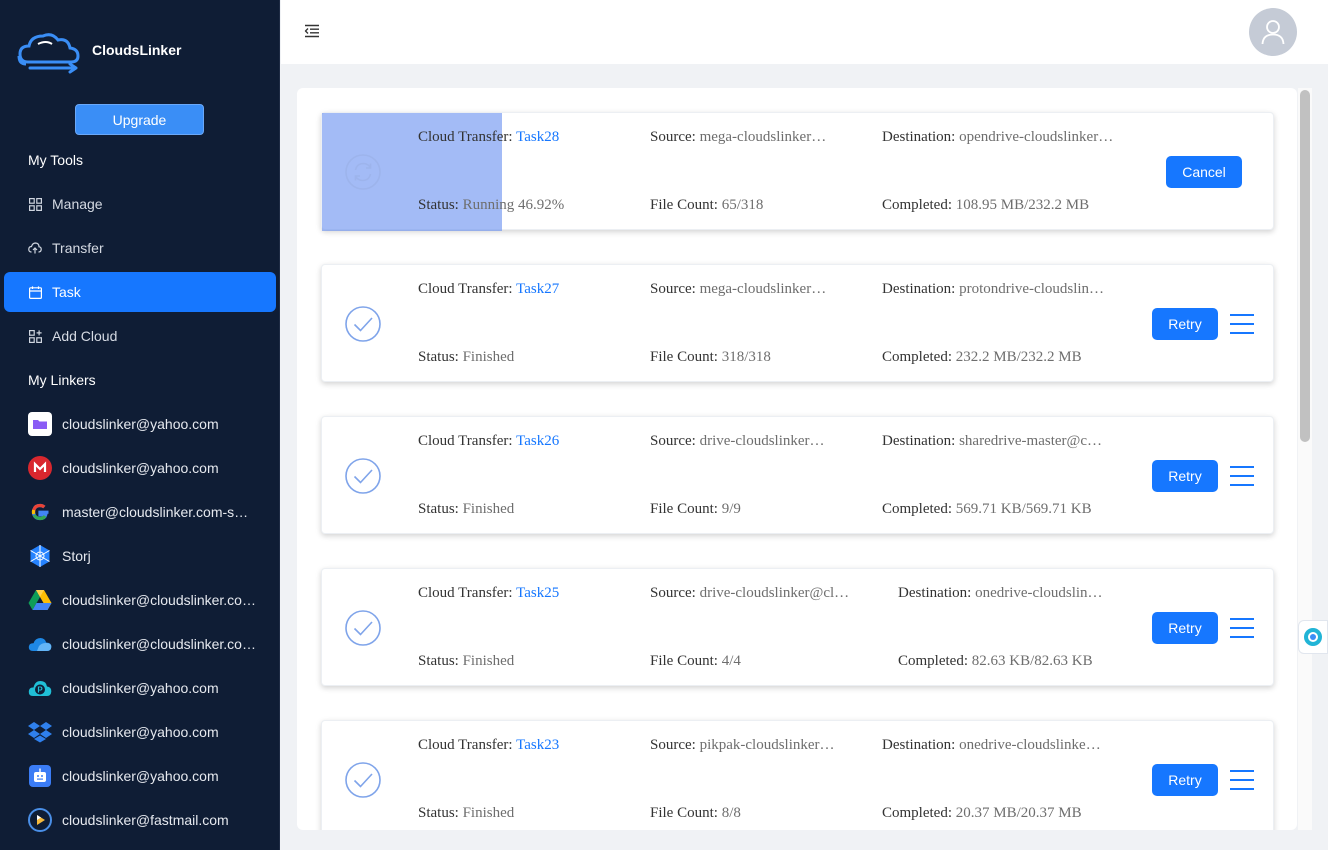  What do you see at coordinates (35, 336) in the screenshot?
I see `add-app-icon` at bounding box center [35, 336].